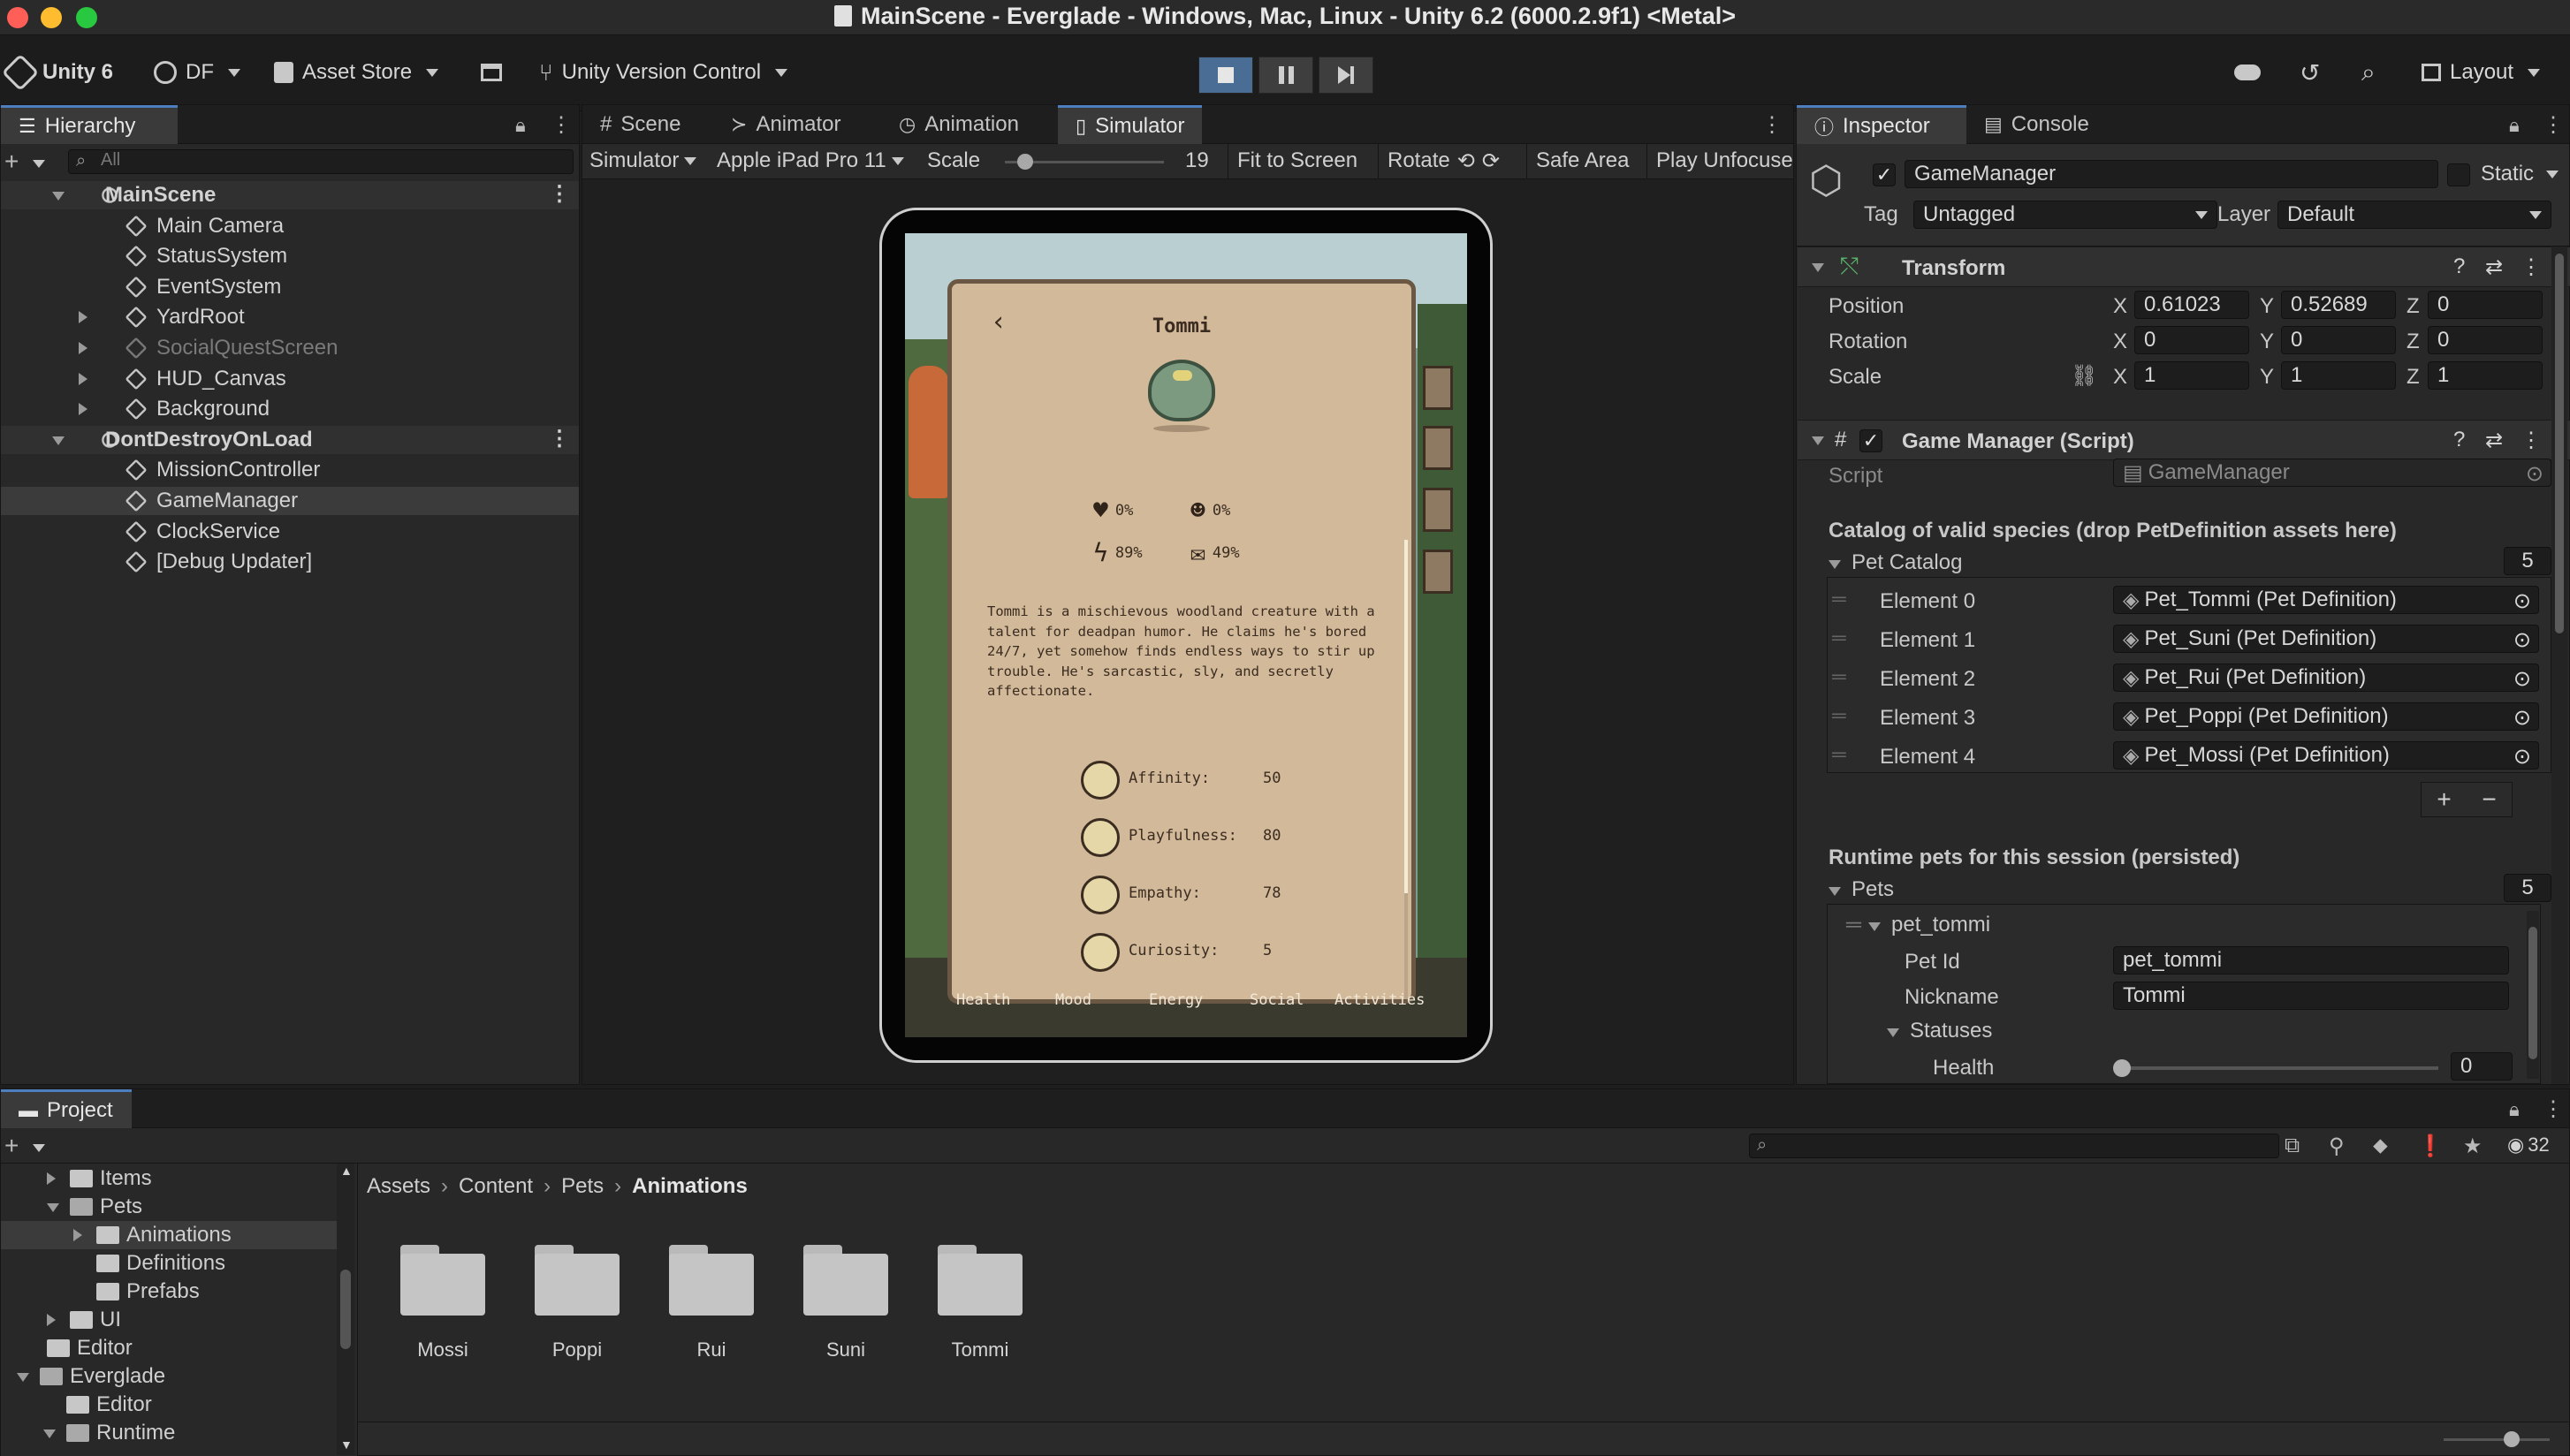  Describe the element at coordinates (2473, 1146) in the screenshot. I see `favorite-star-icon: ★` at that location.